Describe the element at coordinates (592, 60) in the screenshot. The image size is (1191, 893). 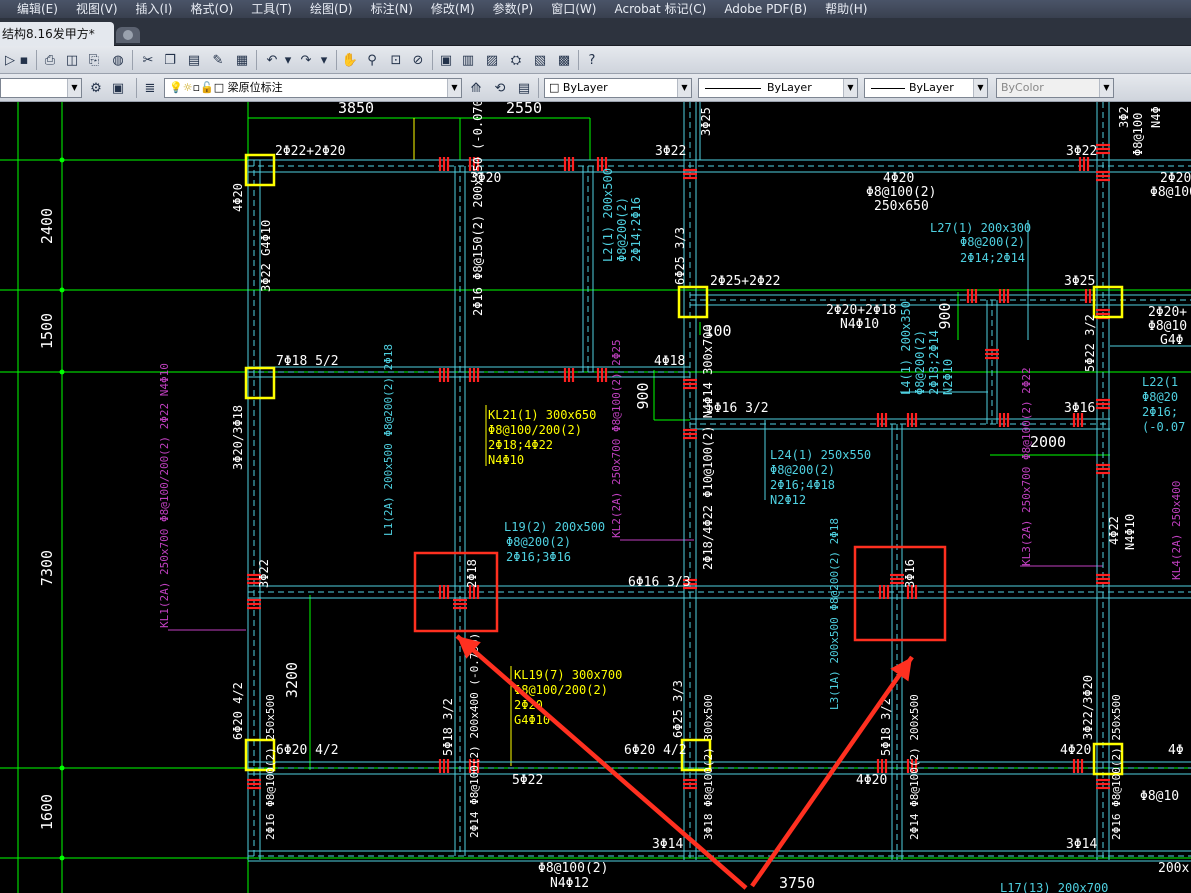
I see `help-icon: ?` at that location.